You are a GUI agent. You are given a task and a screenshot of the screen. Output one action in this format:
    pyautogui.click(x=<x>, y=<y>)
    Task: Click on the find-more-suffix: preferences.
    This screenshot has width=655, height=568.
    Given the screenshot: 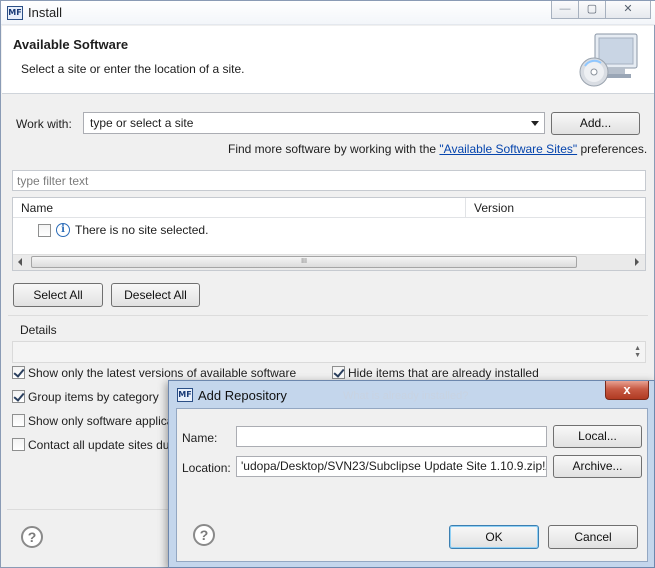 What is the action you would take?
    pyautogui.click(x=612, y=149)
    